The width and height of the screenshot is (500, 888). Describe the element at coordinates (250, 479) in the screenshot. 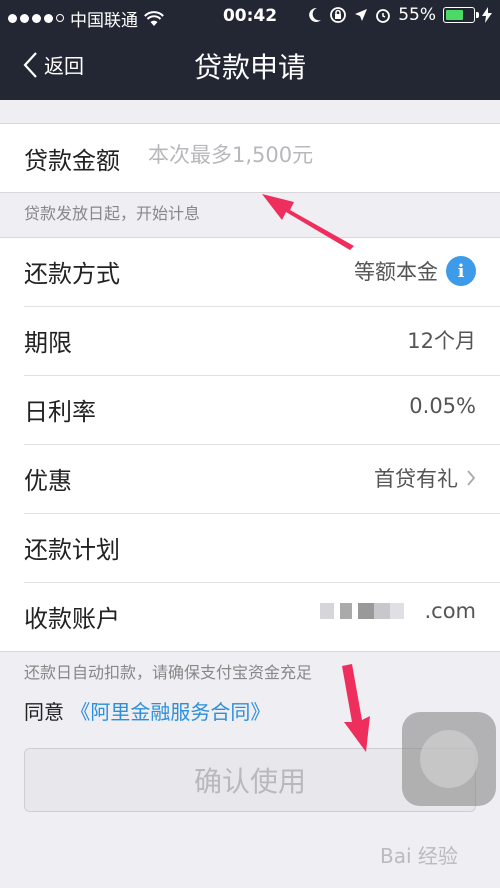

I see `discount-row: 优惠 首贷有礼` at that location.